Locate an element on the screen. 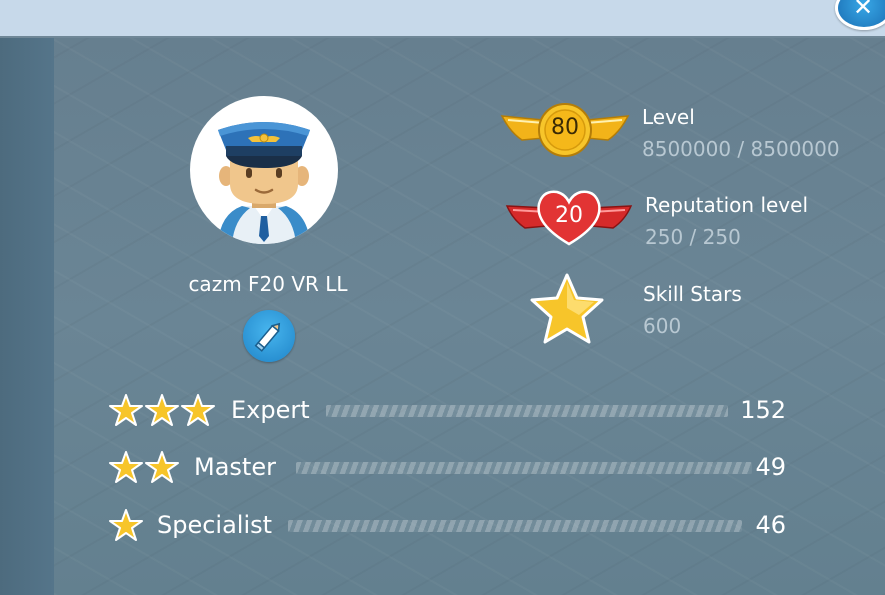 The height and width of the screenshot is (595, 885). edit-name-button is located at coordinates (269, 336).